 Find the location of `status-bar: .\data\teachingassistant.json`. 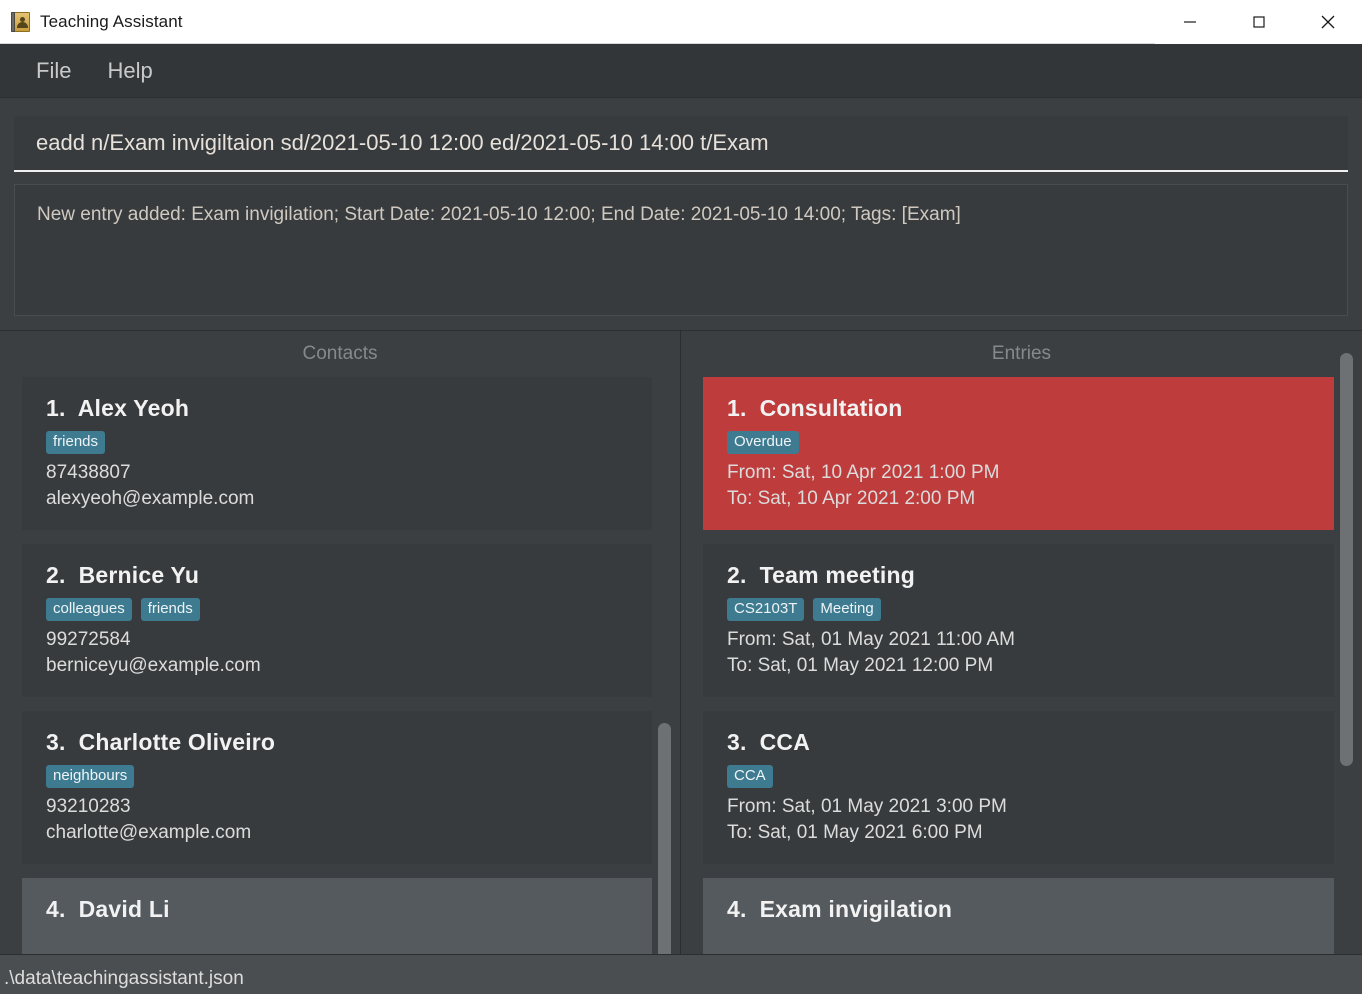

status-bar: .\data\teachingassistant.json is located at coordinates (681, 974).